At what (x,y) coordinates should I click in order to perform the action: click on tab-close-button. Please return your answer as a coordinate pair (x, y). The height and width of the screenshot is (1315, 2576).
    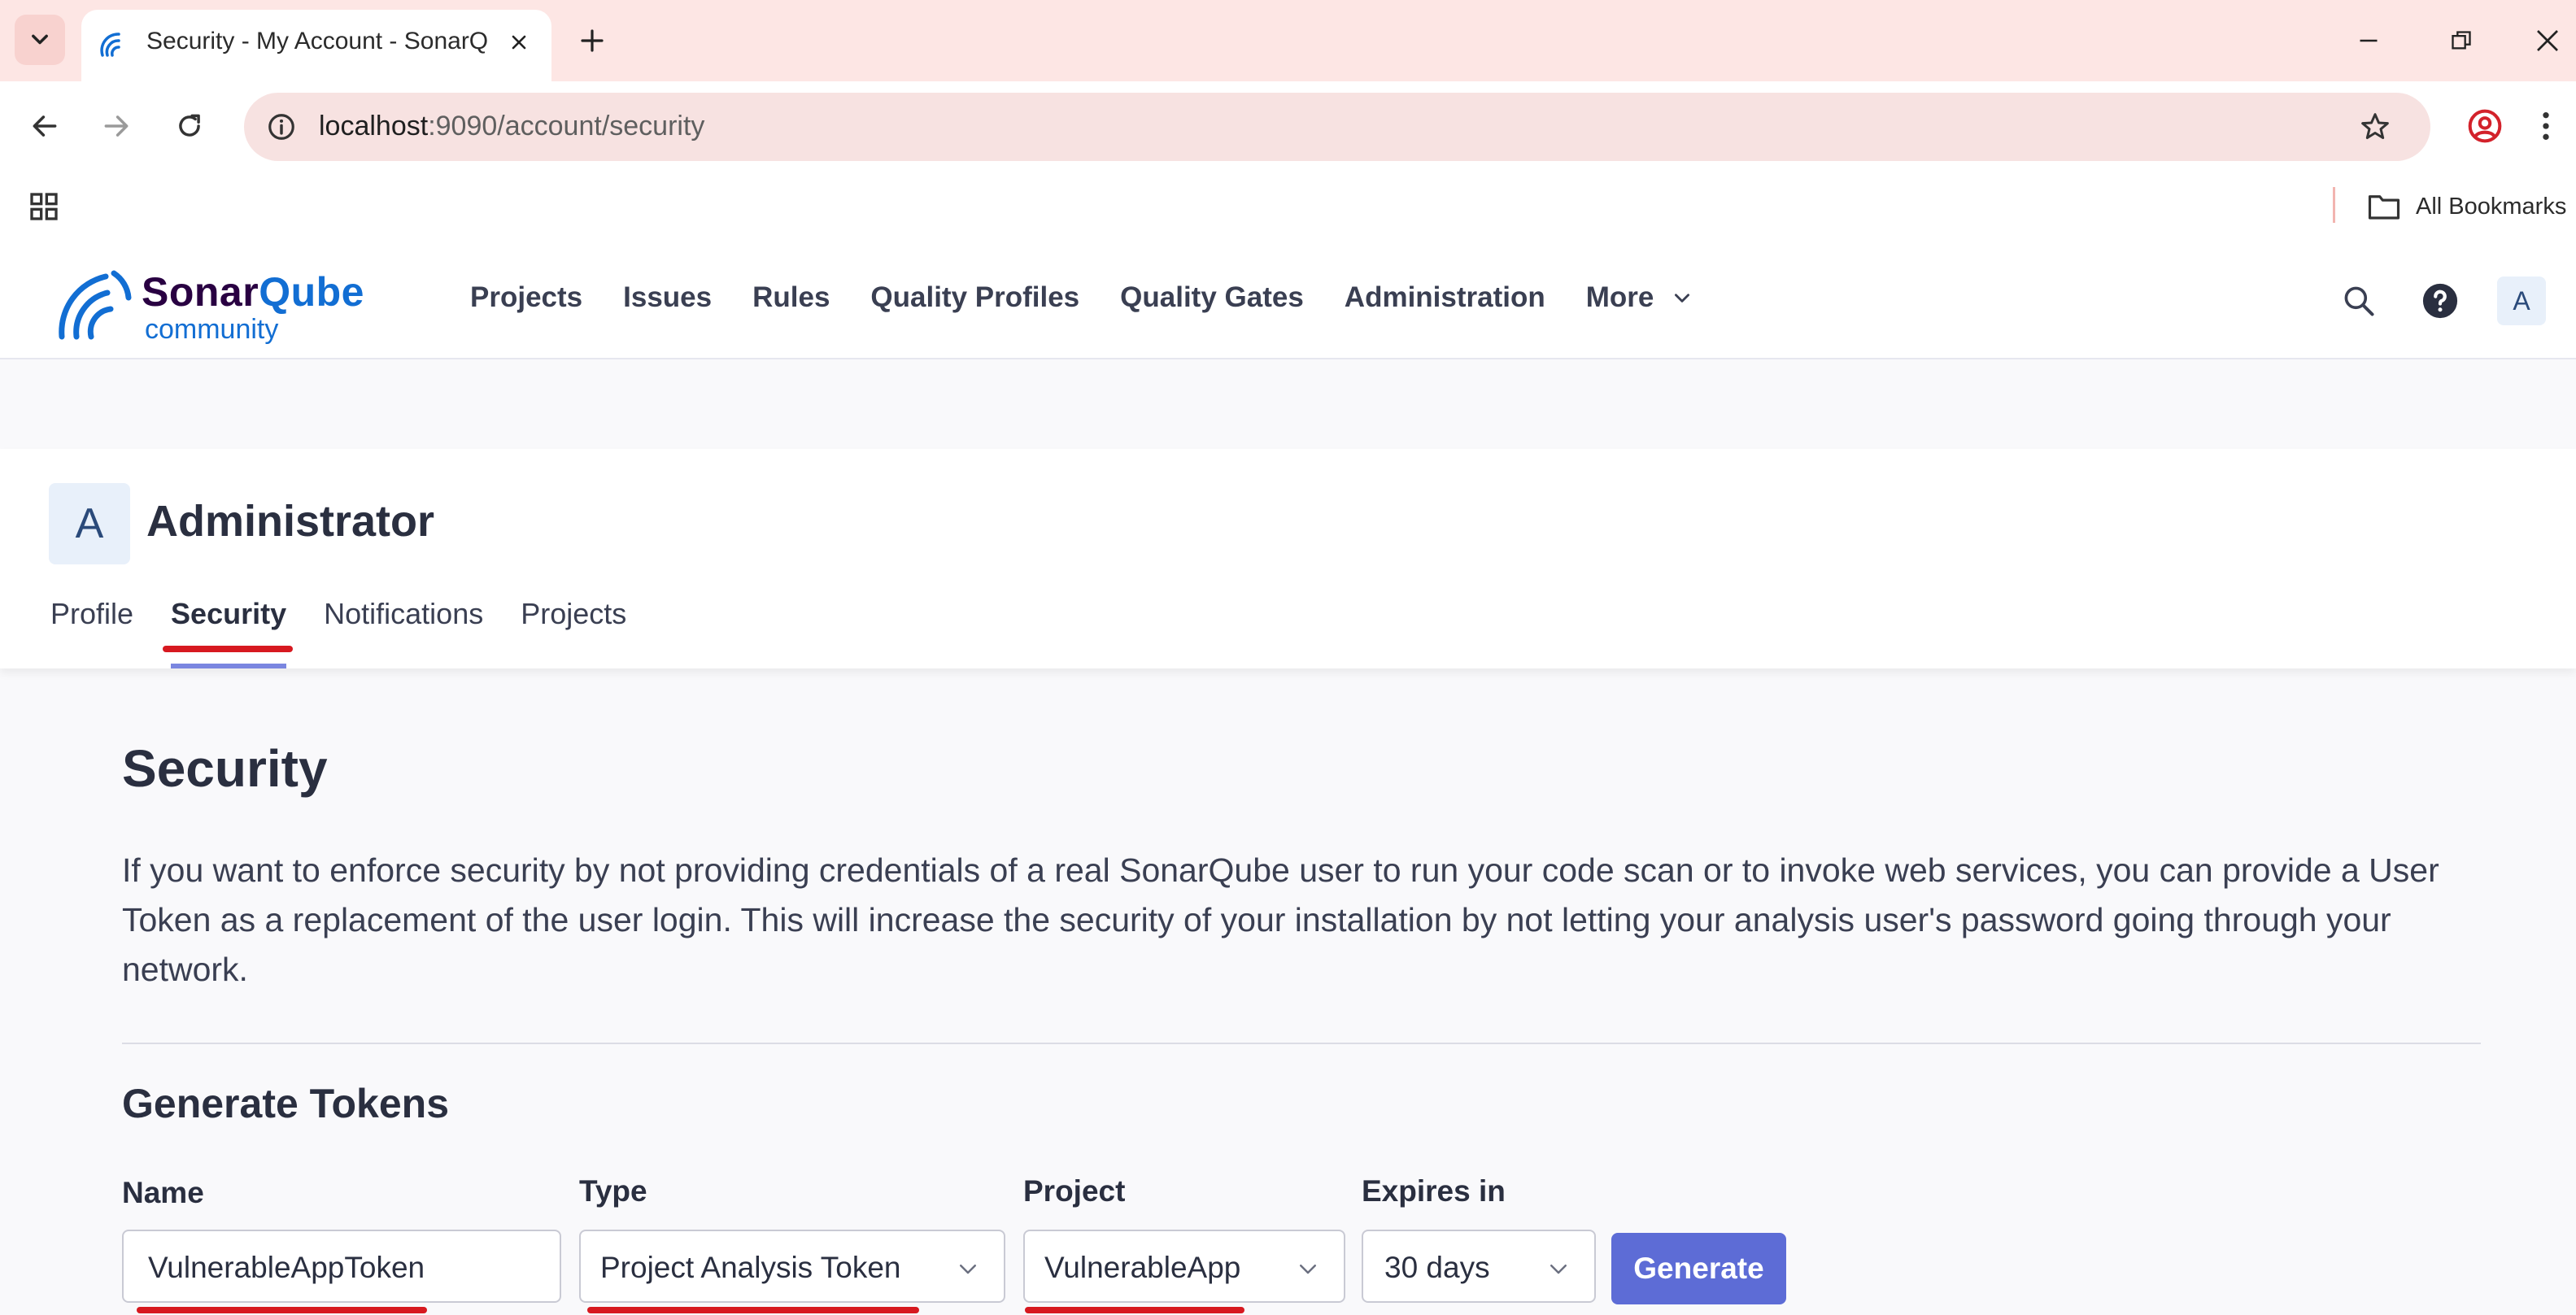
    Looking at the image, I should click on (519, 42).